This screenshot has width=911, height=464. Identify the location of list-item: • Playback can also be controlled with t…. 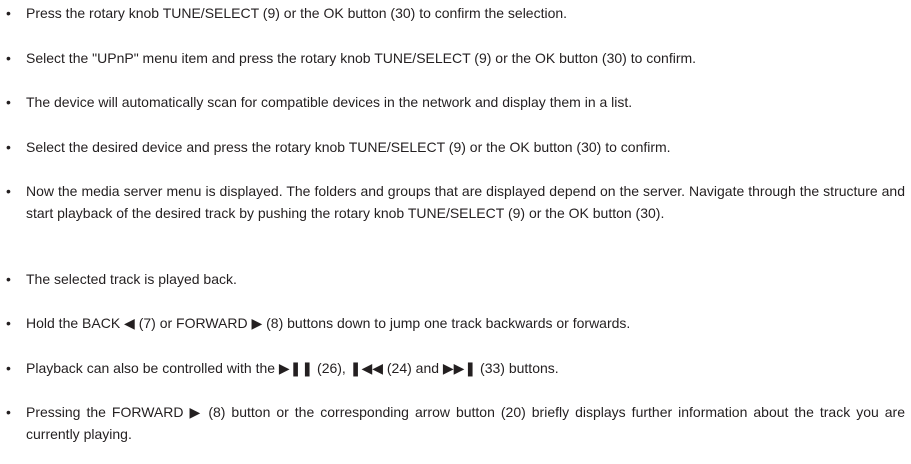
(452, 368).